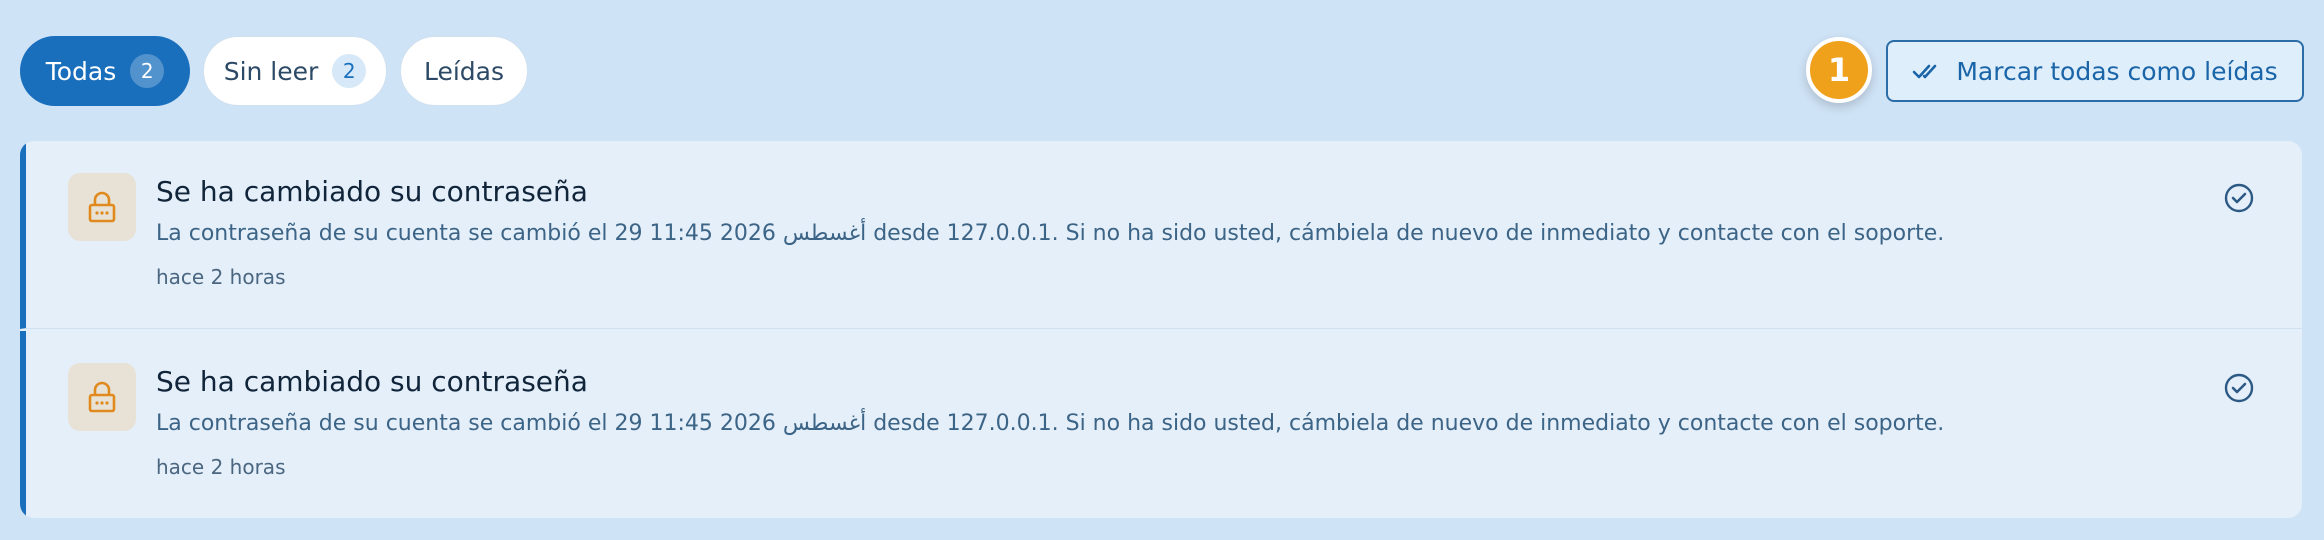  Describe the element at coordinates (147, 71) in the screenshot. I see `tab-all-count: 2` at that location.